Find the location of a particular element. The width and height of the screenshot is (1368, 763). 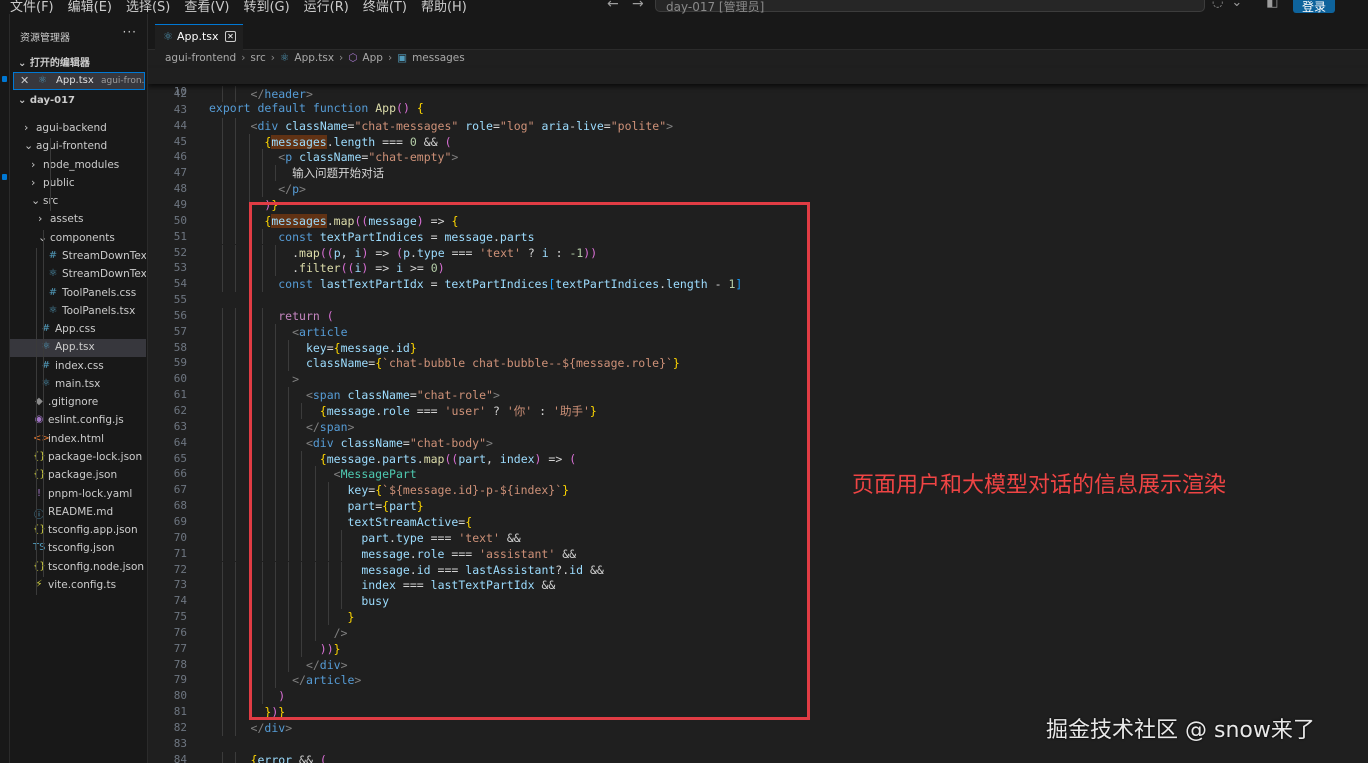

symbol-variable-icon: ▣ is located at coordinates (402, 58).